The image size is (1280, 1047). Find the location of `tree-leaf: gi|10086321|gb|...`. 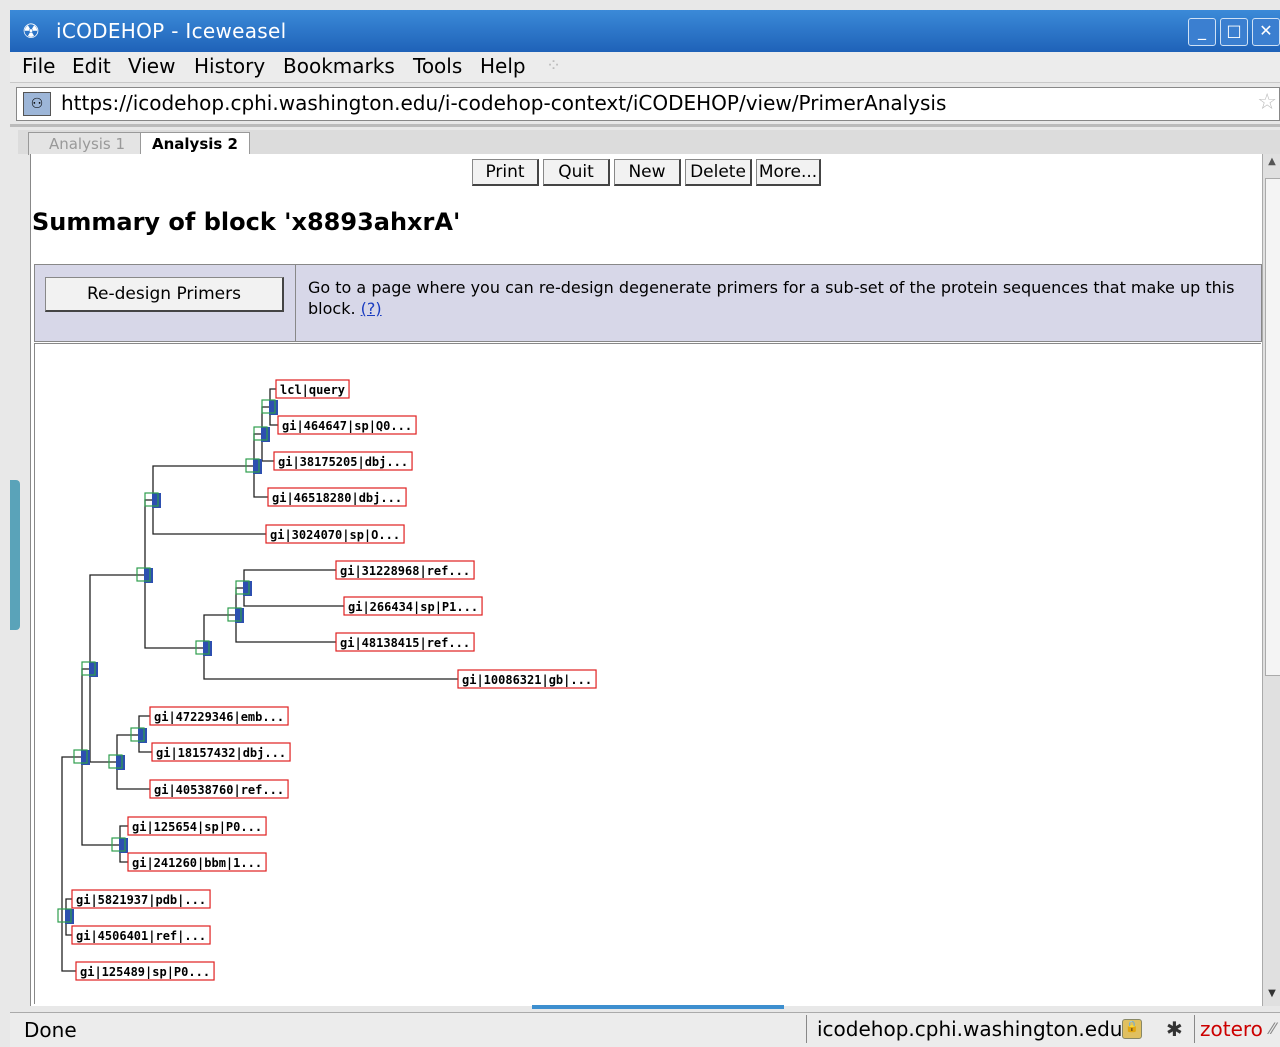

tree-leaf: gi|10086321|gb|... is located at coordinates (527, 679).